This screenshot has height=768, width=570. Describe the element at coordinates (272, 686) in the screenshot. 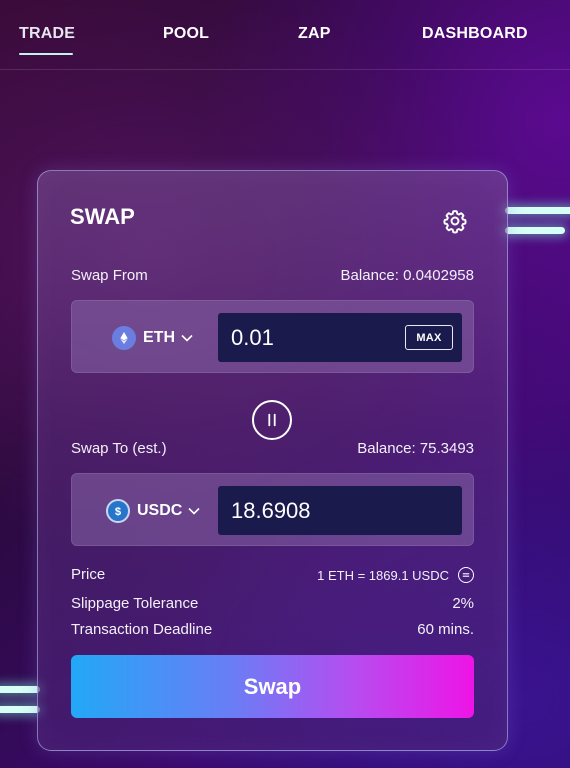

I see `swap-button: Swap` at that location.